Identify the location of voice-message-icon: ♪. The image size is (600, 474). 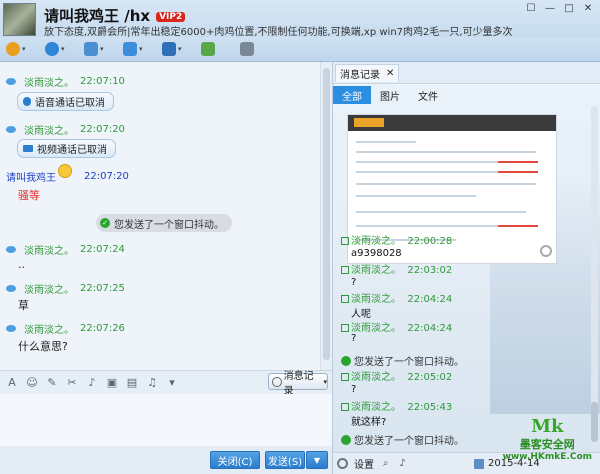
(92, 382).